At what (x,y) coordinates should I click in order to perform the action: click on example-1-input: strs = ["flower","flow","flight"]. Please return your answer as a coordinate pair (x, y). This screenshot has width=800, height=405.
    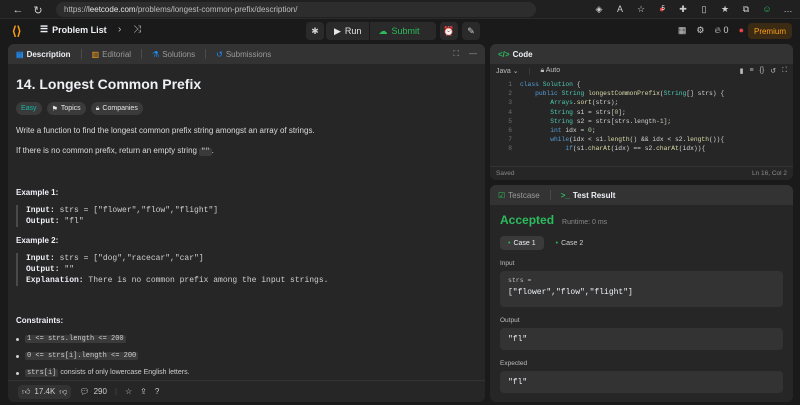
    Looking at the image, I should click on (136, 210).